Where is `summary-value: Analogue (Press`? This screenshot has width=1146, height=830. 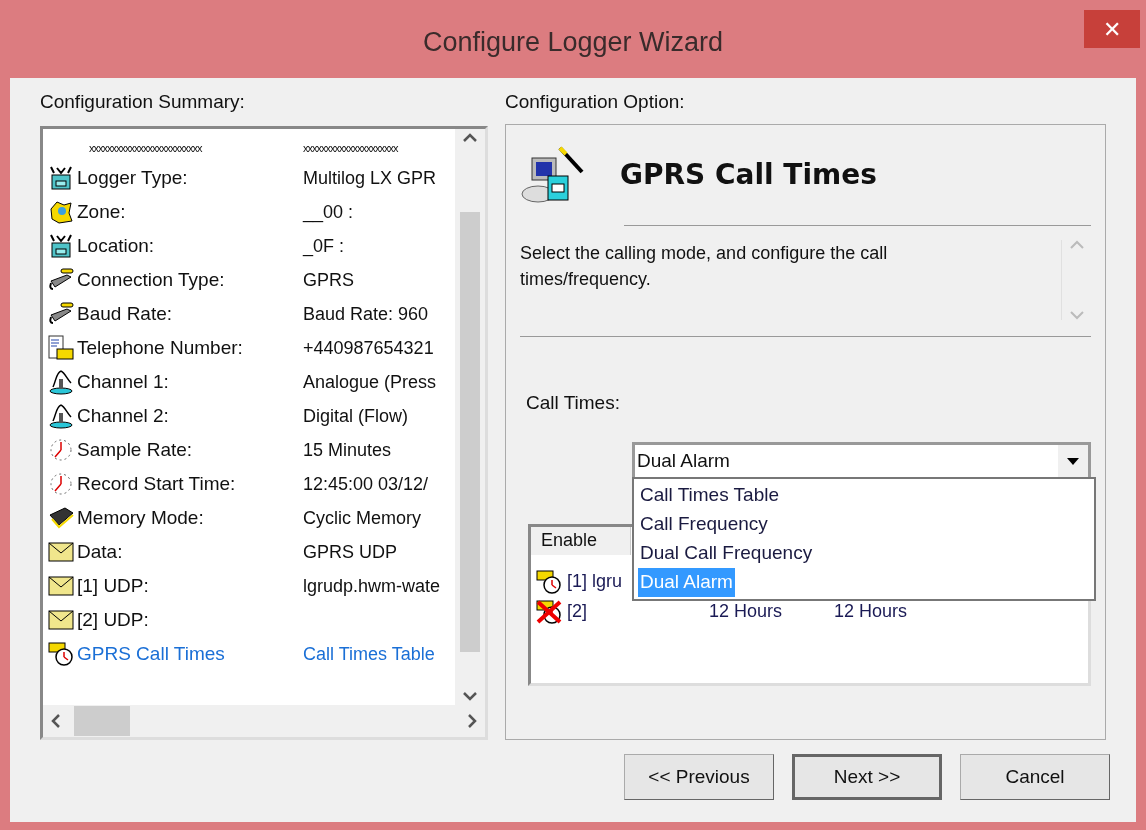
summary-value: Analogue (Press is located at coordinates (370, 382).